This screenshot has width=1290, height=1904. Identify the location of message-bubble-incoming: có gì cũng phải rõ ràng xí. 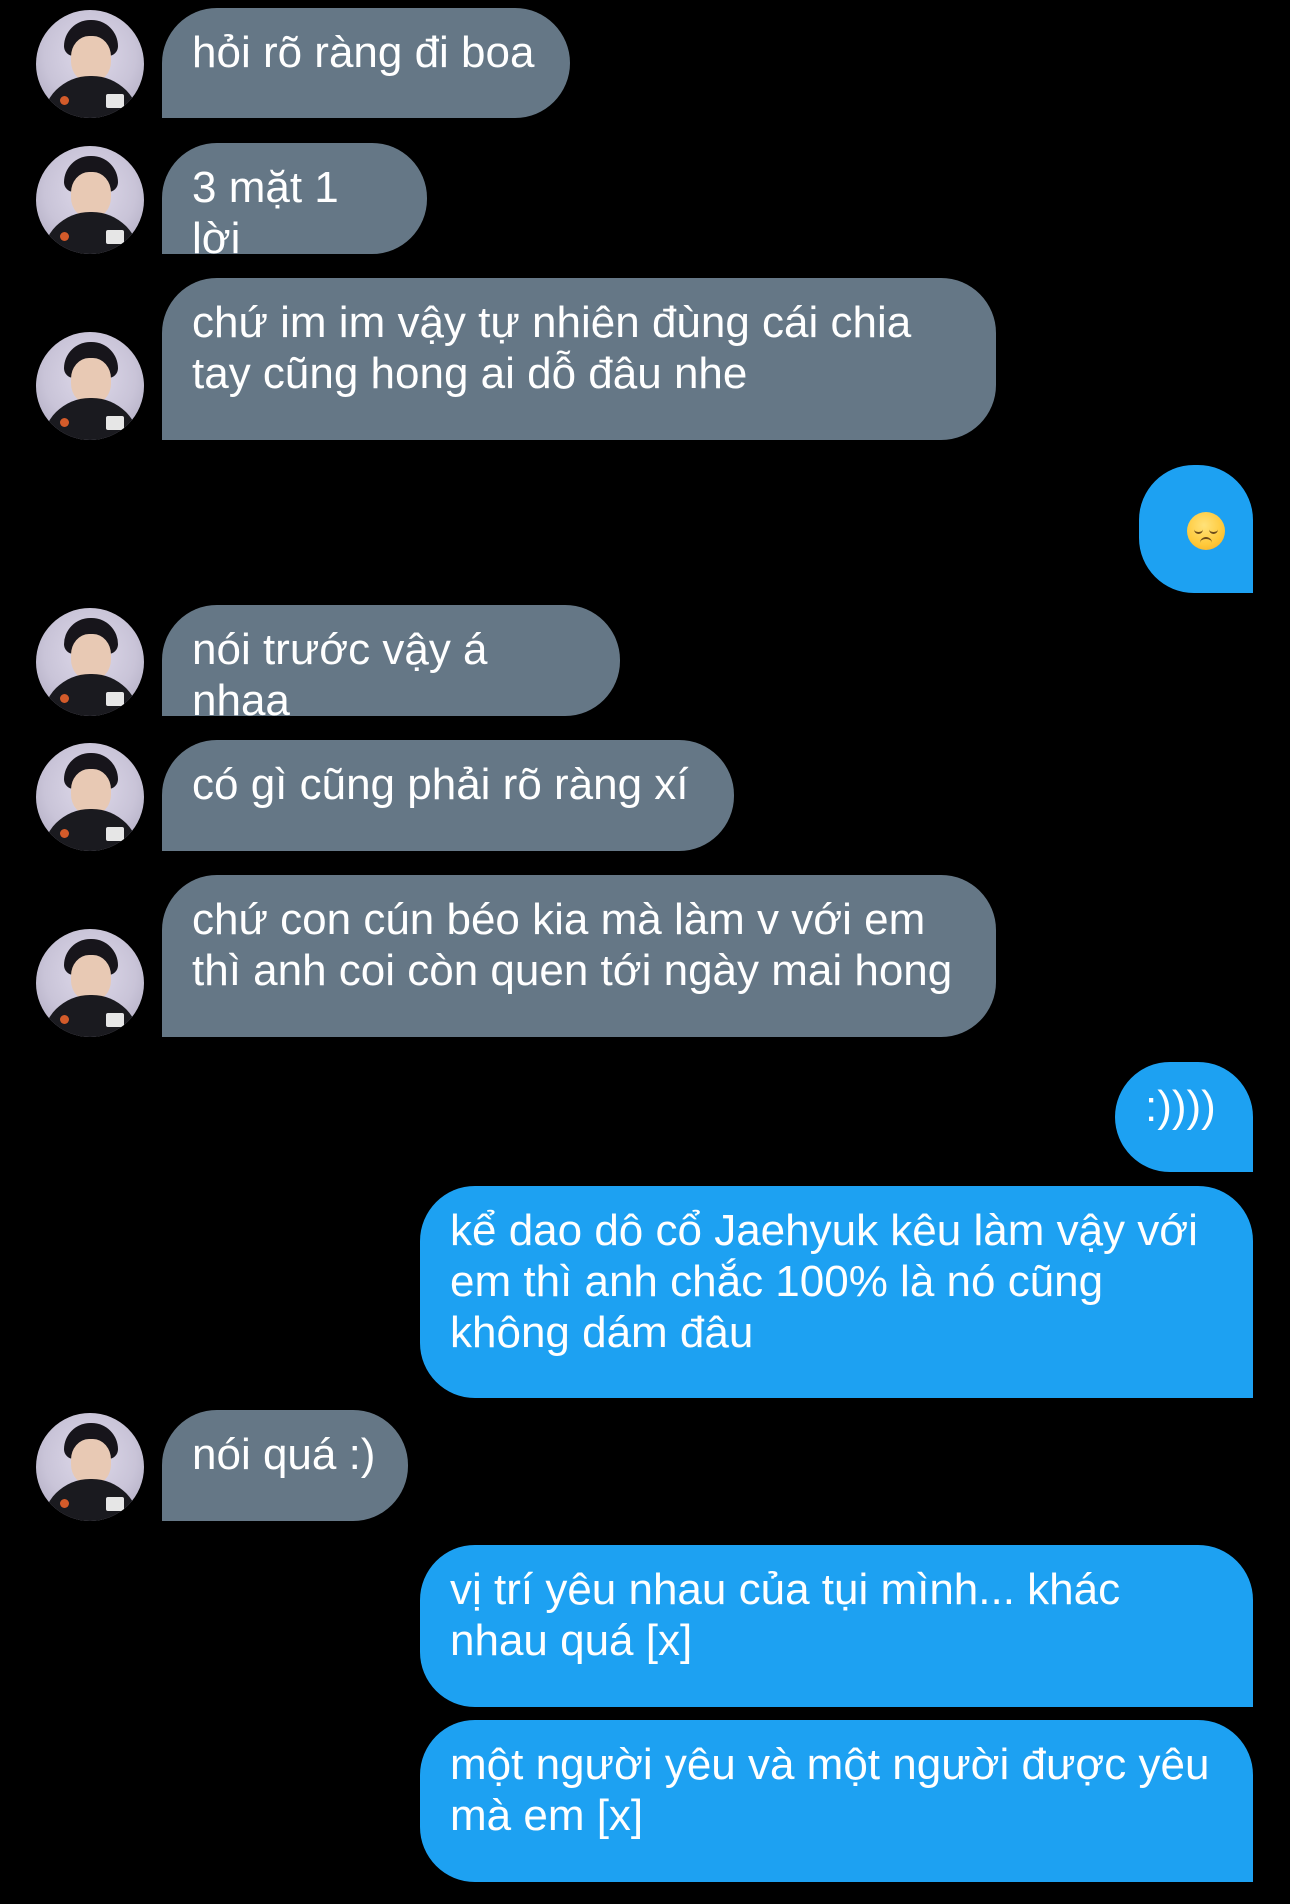
(448, 795).